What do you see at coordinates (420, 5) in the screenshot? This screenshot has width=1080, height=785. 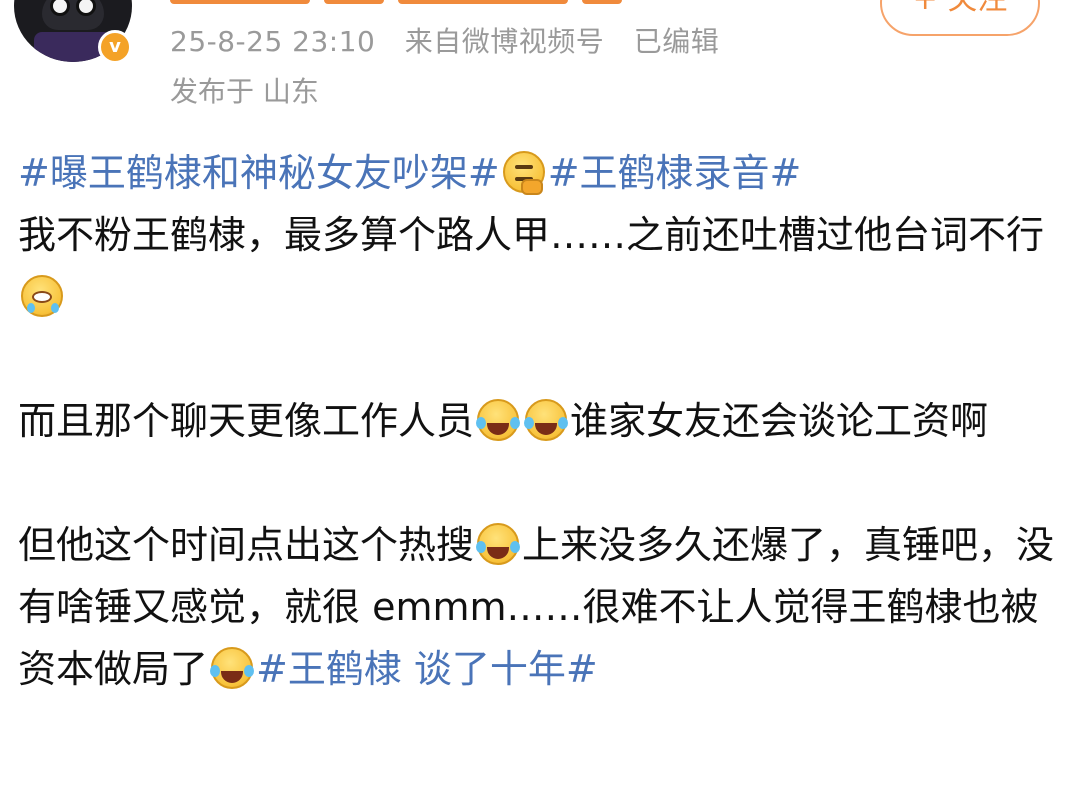 I see `username-cropped` at bounding box center [420, 5].